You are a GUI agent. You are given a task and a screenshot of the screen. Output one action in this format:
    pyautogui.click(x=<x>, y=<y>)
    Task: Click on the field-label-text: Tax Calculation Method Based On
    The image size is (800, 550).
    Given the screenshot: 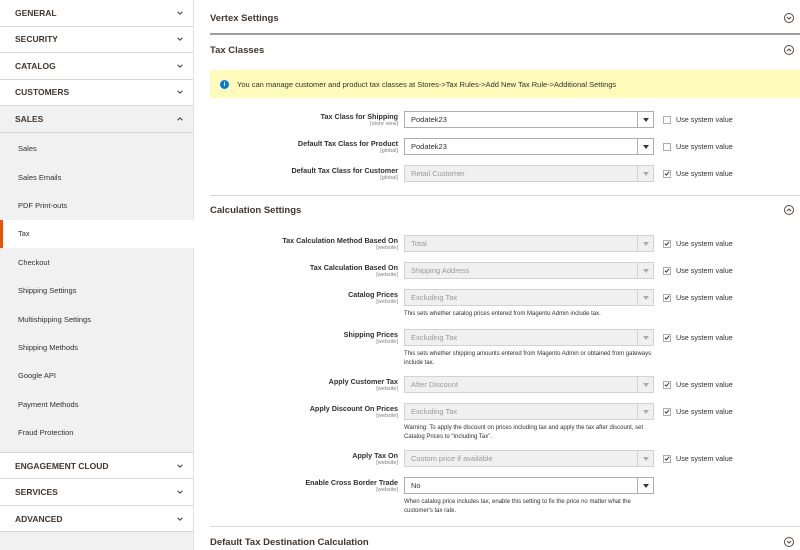 What is the action you would take?
    pyautogui.click(x=340, y=240)
    